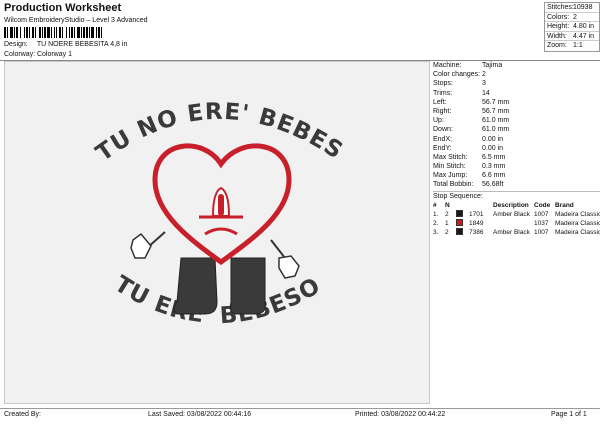  What do you see at coordinates (449, 167) in the screenshot?
I see `info-label: Min Stitch:` at bounding box center [449, 167].